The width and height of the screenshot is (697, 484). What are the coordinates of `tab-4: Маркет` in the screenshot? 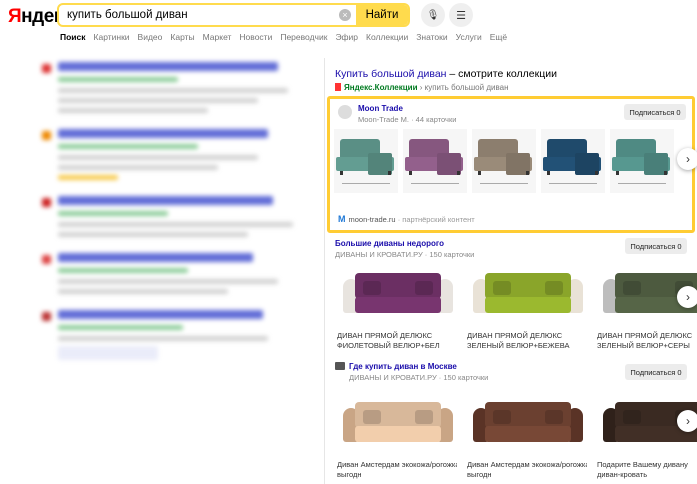 It's located at (217, 37).